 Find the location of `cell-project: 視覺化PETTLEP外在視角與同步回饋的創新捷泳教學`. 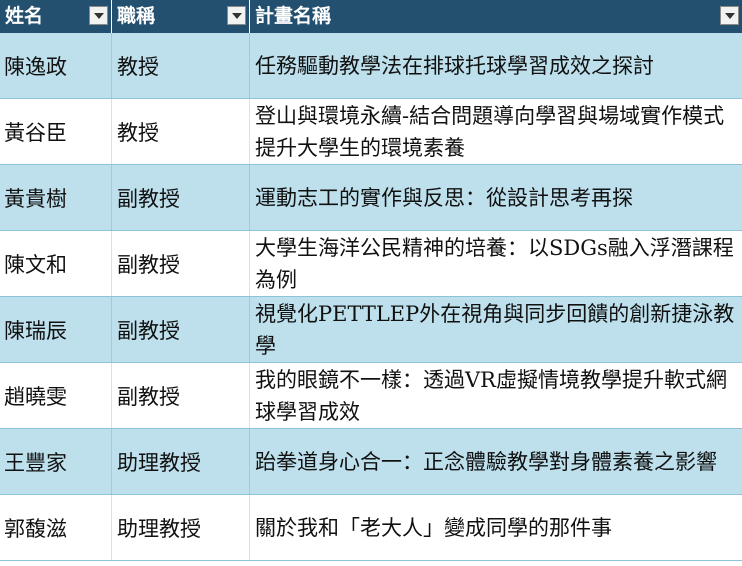

cell-project: 視覺化PETTLEP外在視角與同步回饋的創新捷泳教學 is located at coordinates (496, 329).